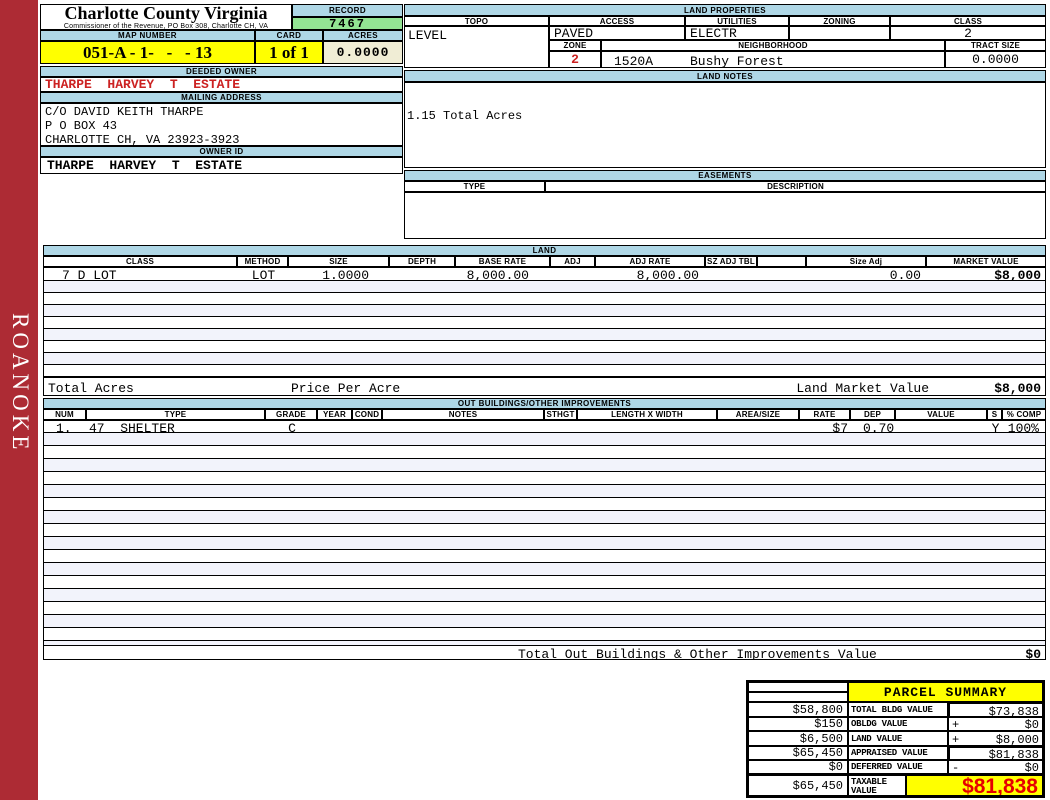 The height and width of the screenshot is (800, 1050). I want to click on ps-label-deferred: DEFERRED VALUE, so click(898, 767).